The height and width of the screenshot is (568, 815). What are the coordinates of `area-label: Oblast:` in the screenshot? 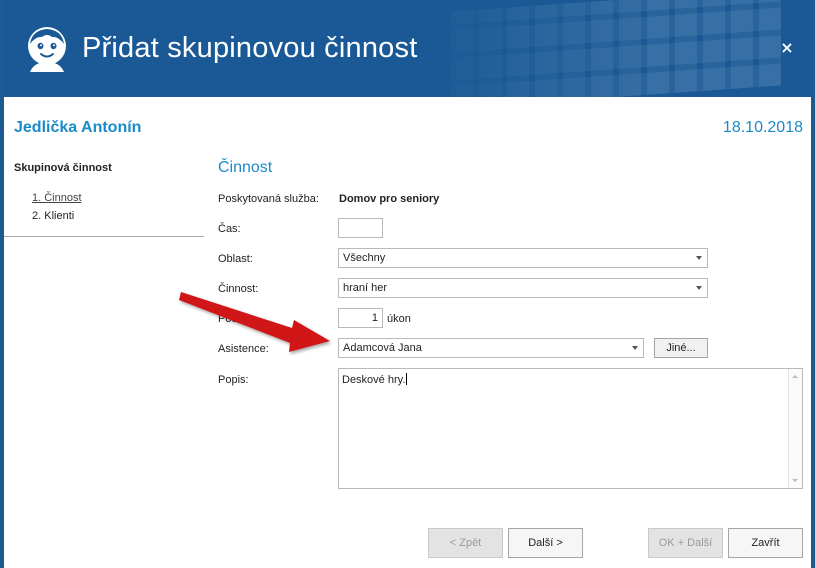 It's located at (235, 259).